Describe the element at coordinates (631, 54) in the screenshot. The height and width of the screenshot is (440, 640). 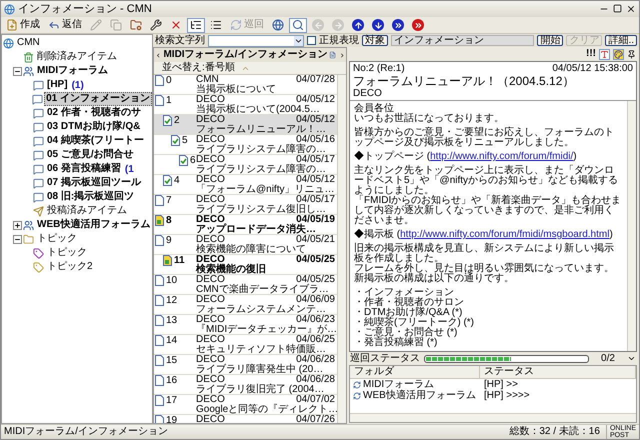
I see `pin-icon` at that location.